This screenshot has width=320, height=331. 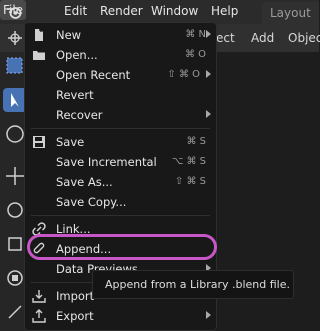 What do you see at coordinates (39, 316) in the screenshot?
I see `export-icon` at bounding box center [39, 316].